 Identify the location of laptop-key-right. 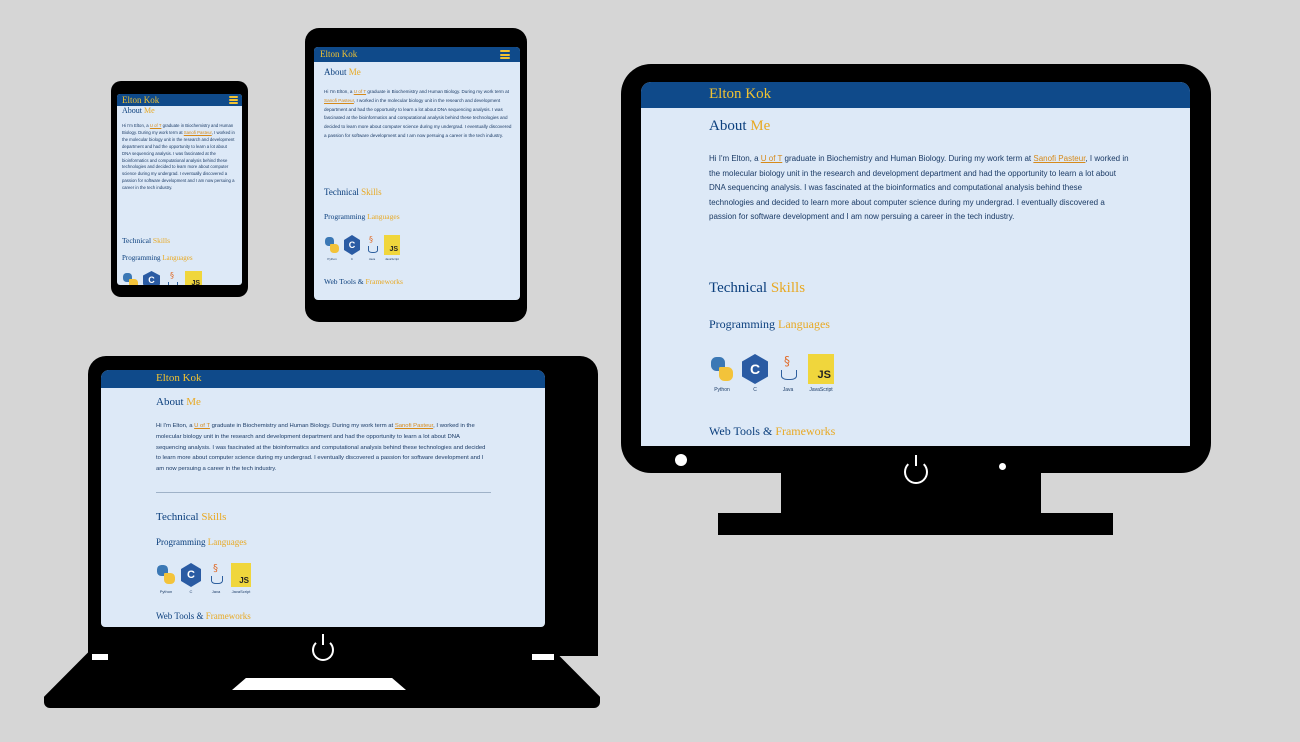
(543, 657).